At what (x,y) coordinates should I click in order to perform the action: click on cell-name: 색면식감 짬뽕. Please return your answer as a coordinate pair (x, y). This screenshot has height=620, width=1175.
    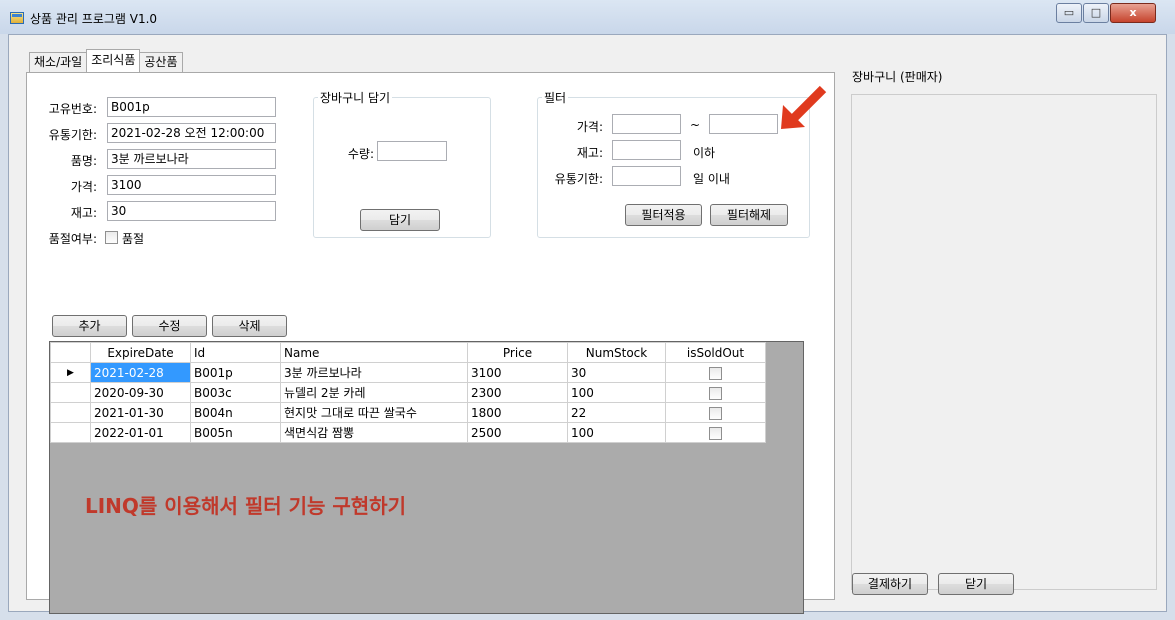
    Looking at the image, I should click on (374, 432).